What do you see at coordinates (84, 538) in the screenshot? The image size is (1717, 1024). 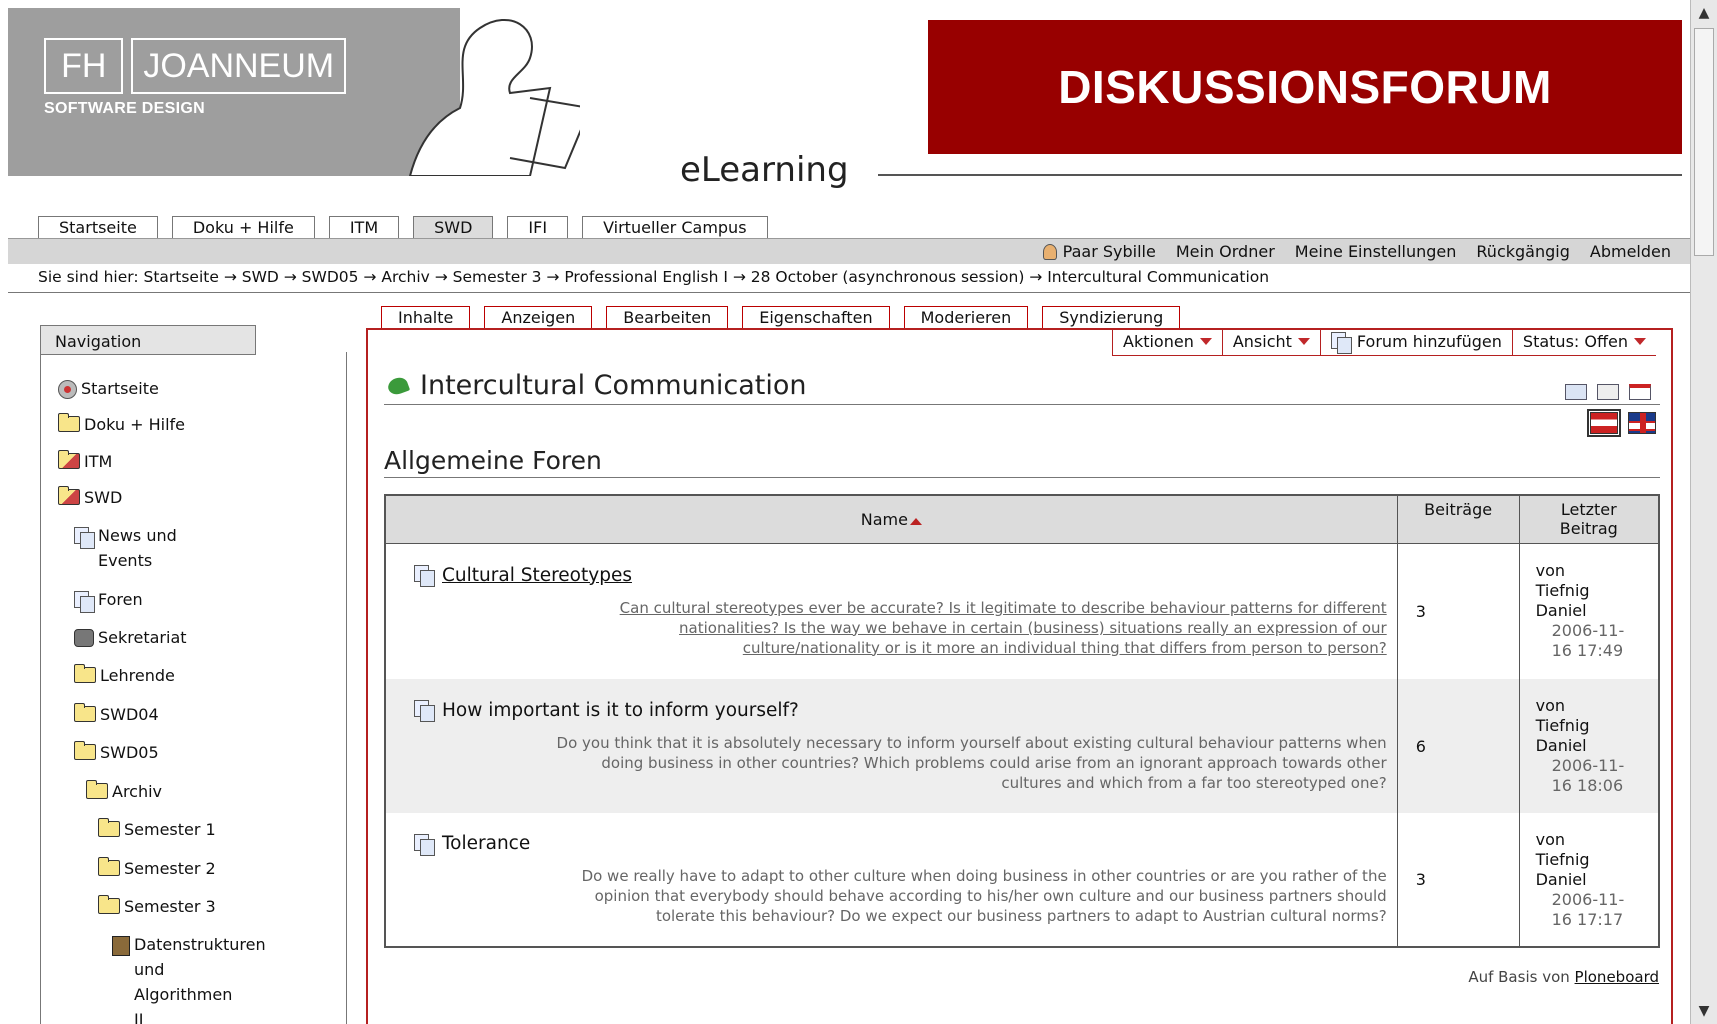 I see `documents-icon` at bounding box center [84, 538].